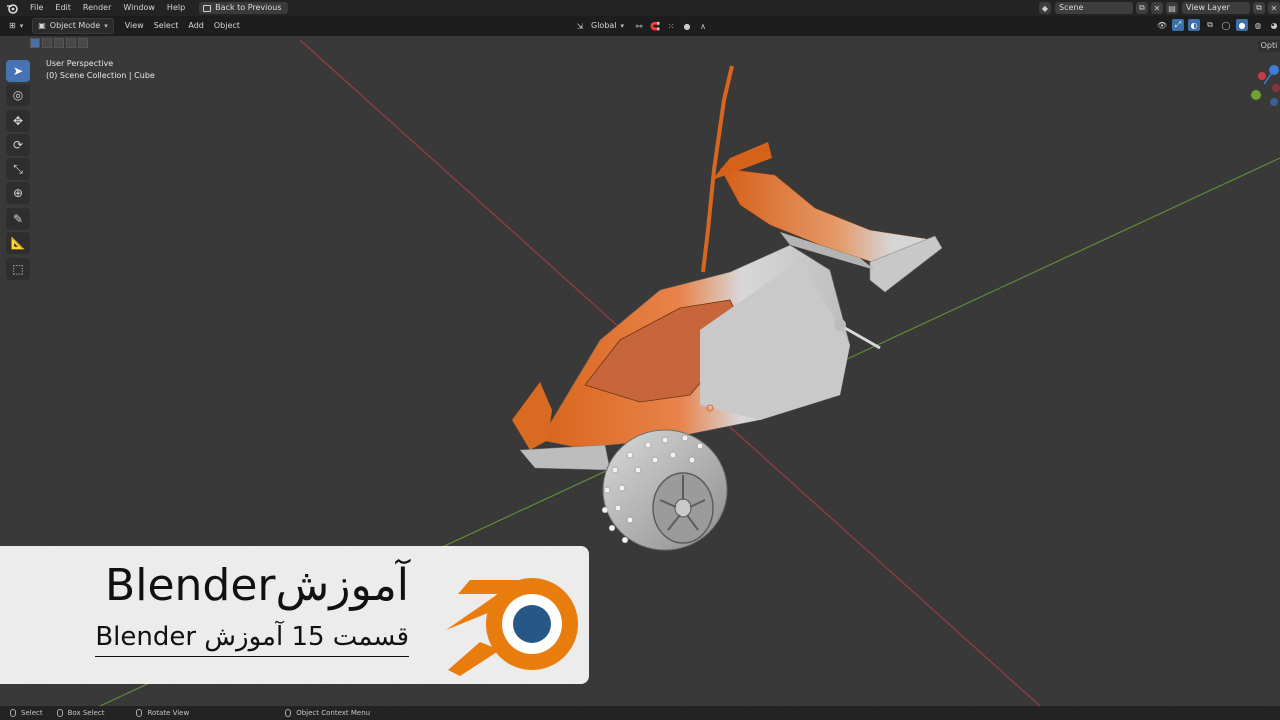 This screenshot has width=1280, height=720. What do you see at coordinates (1208, 7) in the screenshot?
I see `view-layer-label: View Layer` at bounding box center [1208, 7].